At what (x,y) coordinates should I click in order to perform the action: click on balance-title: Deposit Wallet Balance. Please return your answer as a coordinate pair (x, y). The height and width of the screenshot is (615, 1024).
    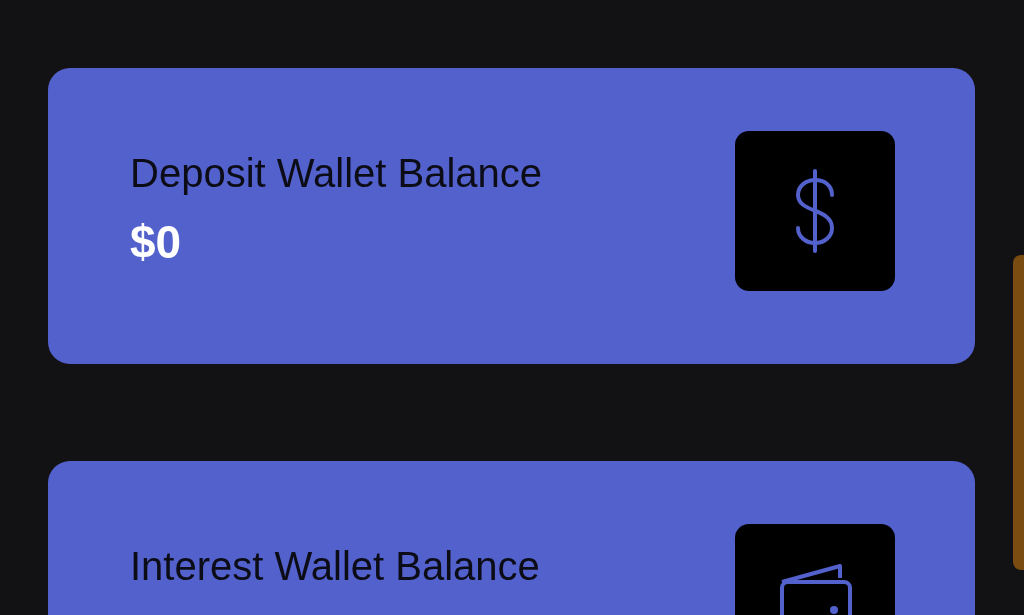
    Looking at the image, I should click on (336, 173).